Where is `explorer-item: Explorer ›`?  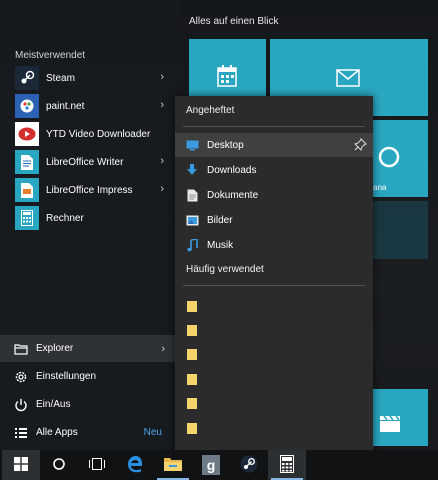
explorer-item: Explorer › is located at coordinates (87, 348).